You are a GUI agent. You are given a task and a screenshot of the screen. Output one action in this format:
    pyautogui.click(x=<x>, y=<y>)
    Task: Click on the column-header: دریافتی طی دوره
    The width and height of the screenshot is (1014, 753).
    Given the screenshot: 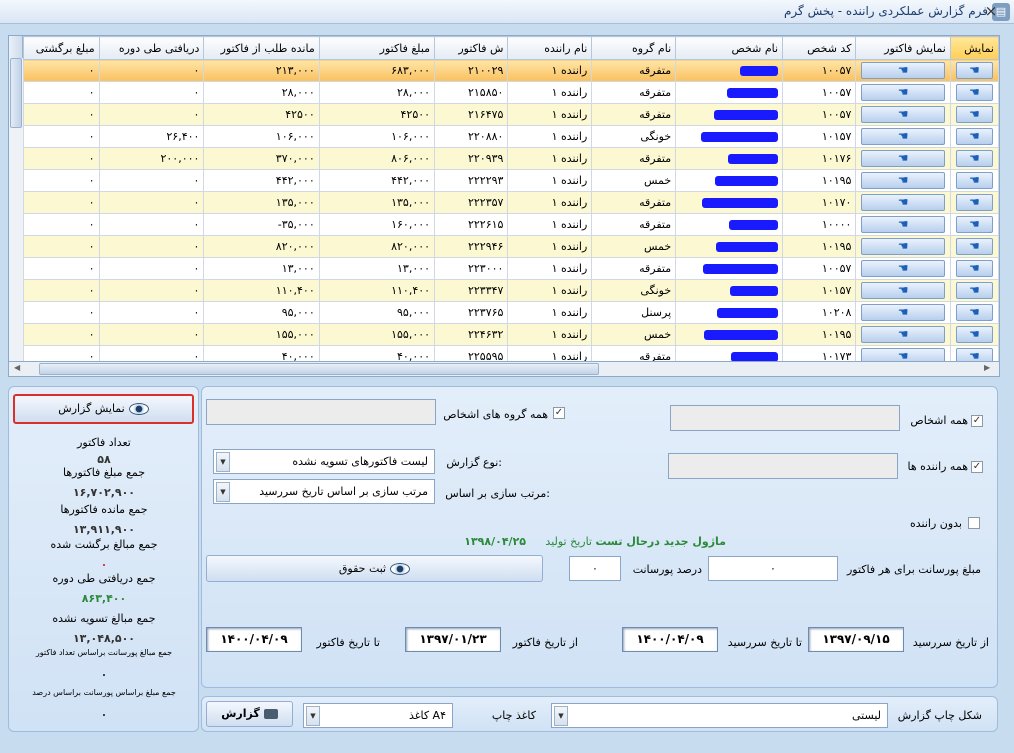 What is the action you would take?
    pyautogui.click(x=151, y=48)
    